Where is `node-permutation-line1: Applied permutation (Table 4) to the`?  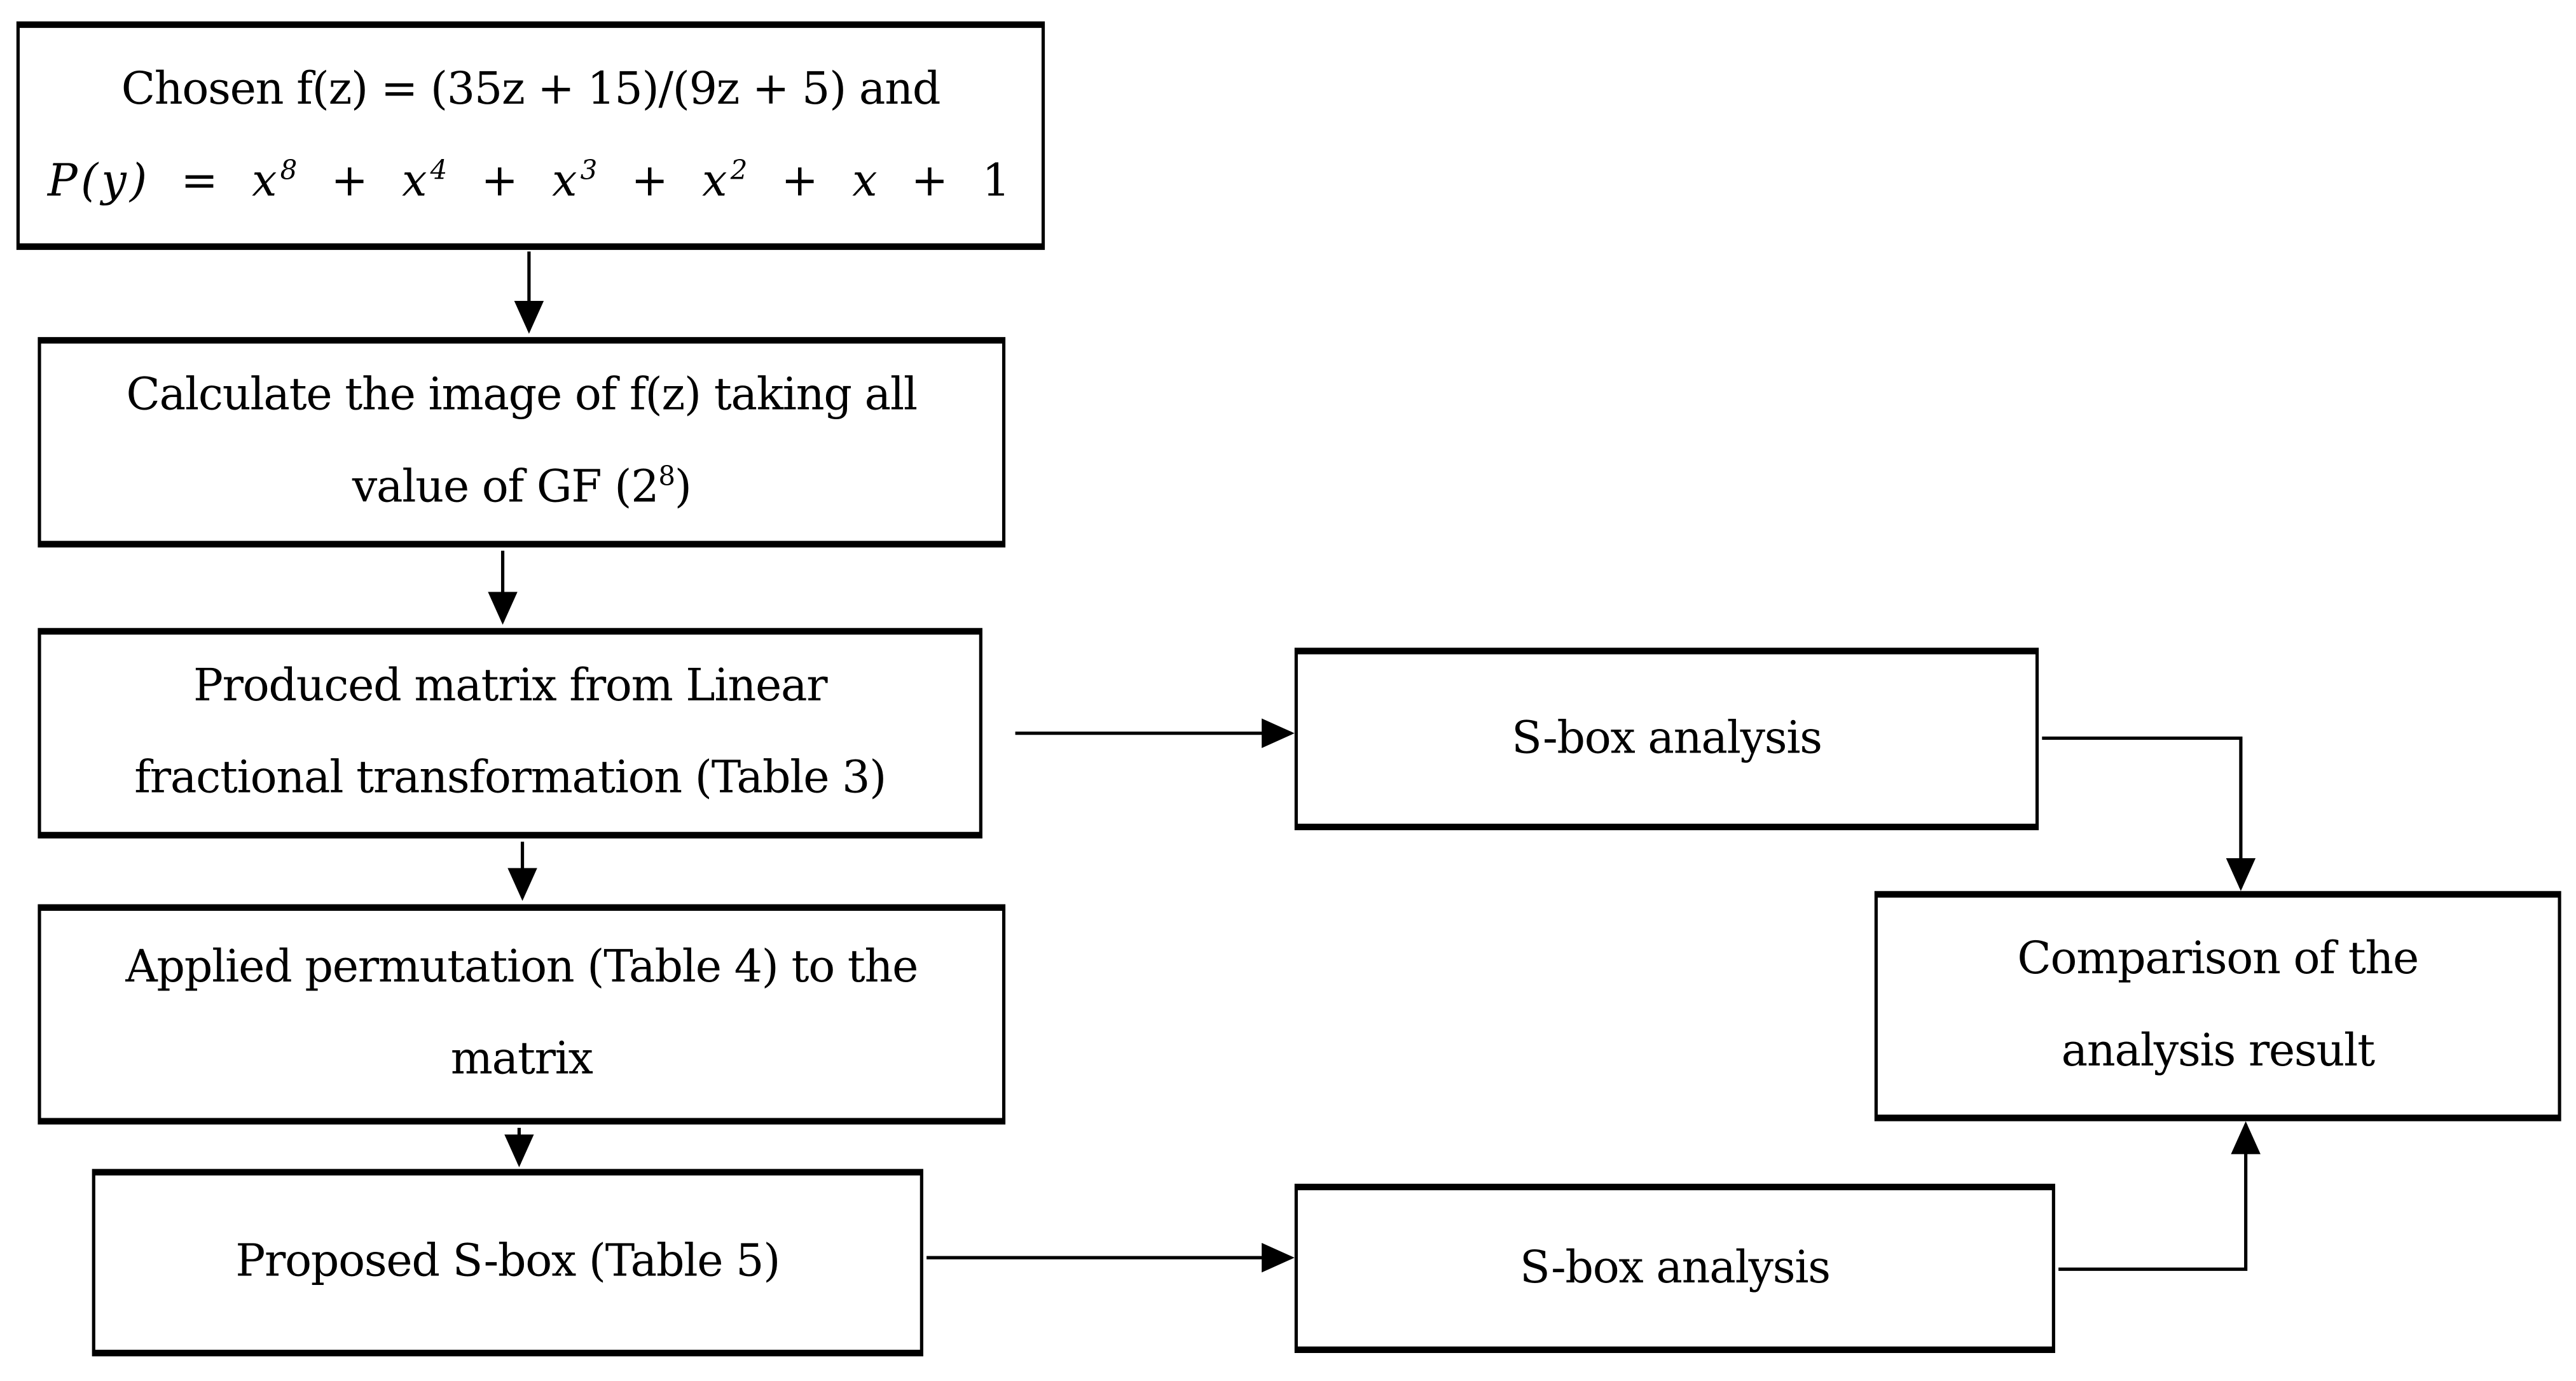 node-permutation-line1: Applied permutation (Table 4) to the is located at coordinates (521, 967).